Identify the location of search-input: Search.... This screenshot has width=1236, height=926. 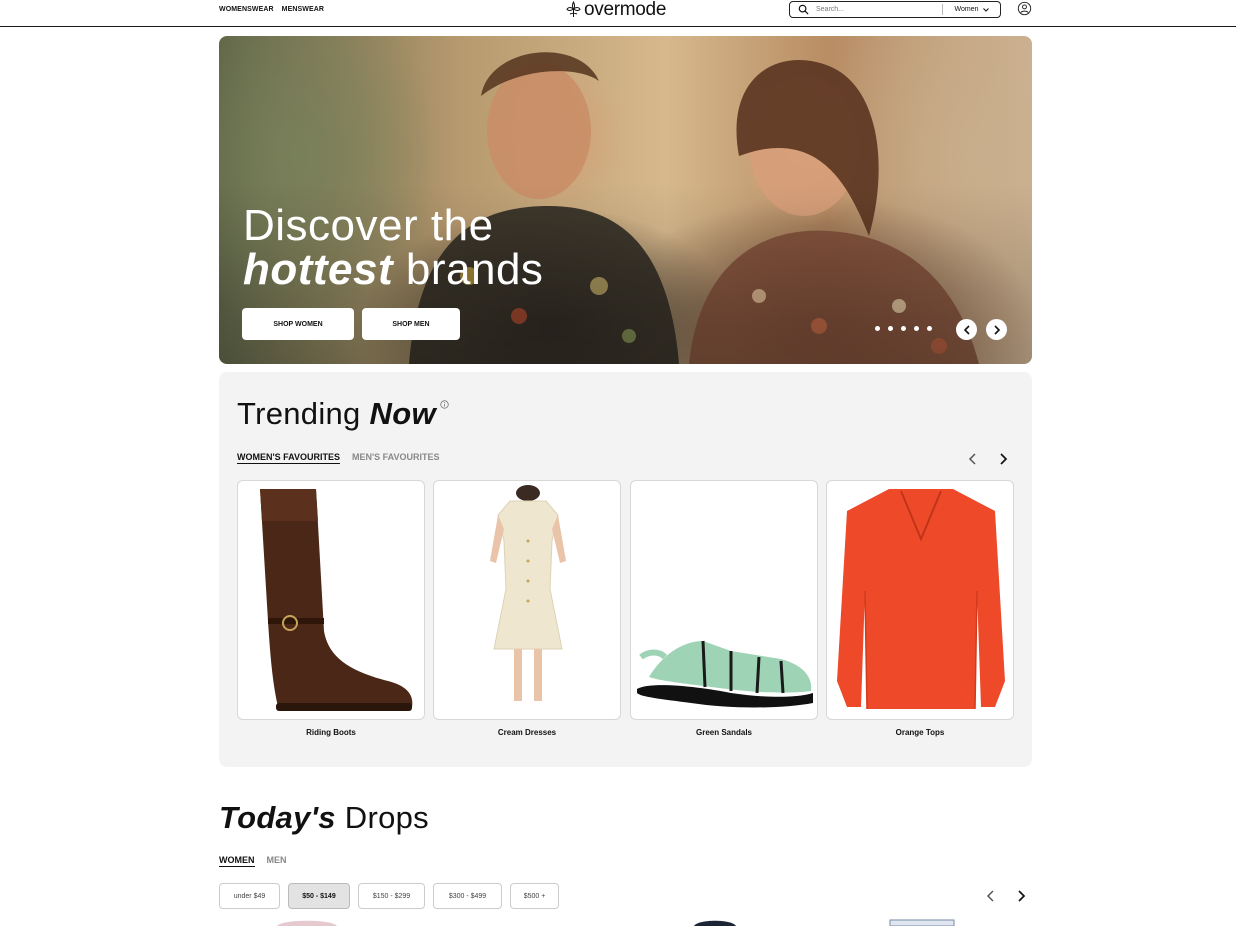
(879, 9).